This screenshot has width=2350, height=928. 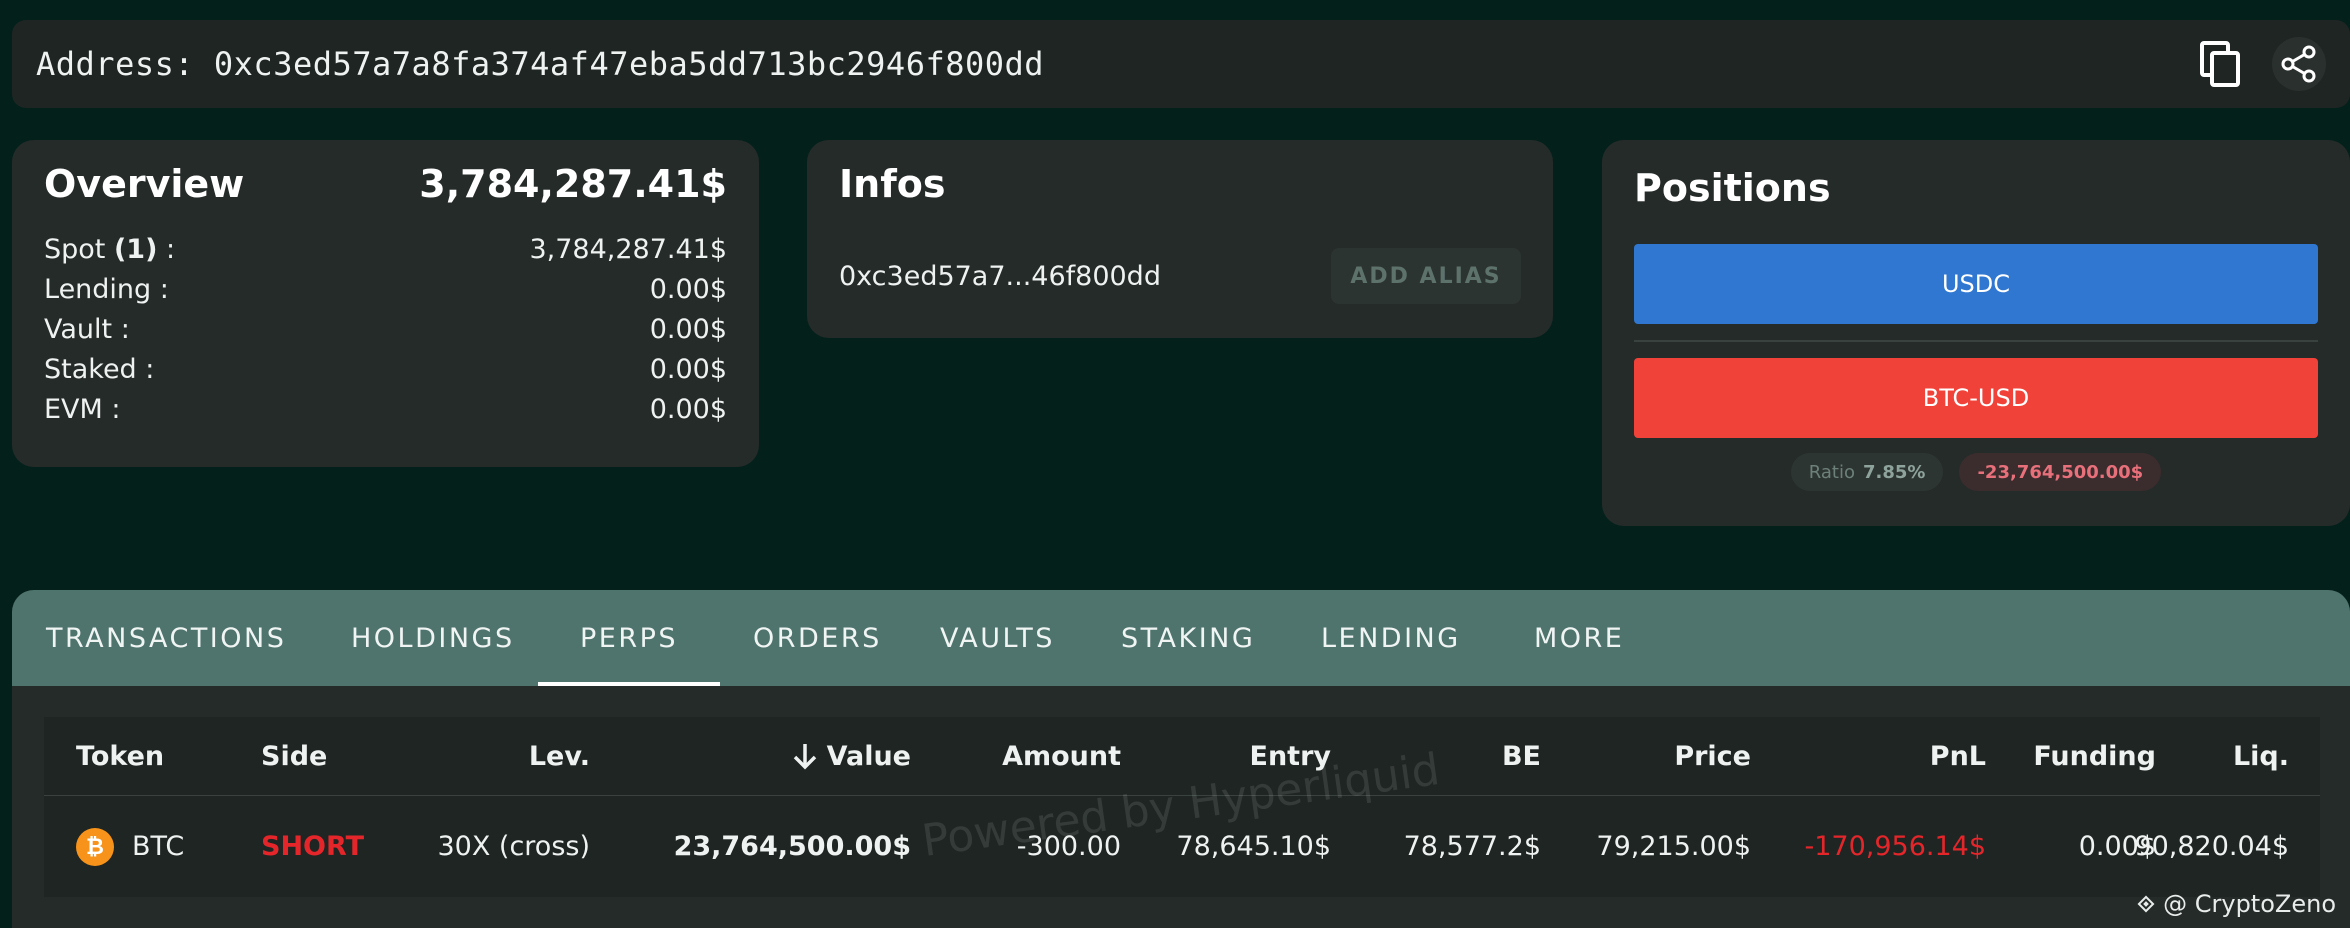 I want to click on cell-amount: -300.00, so click(x=1068, y=846).